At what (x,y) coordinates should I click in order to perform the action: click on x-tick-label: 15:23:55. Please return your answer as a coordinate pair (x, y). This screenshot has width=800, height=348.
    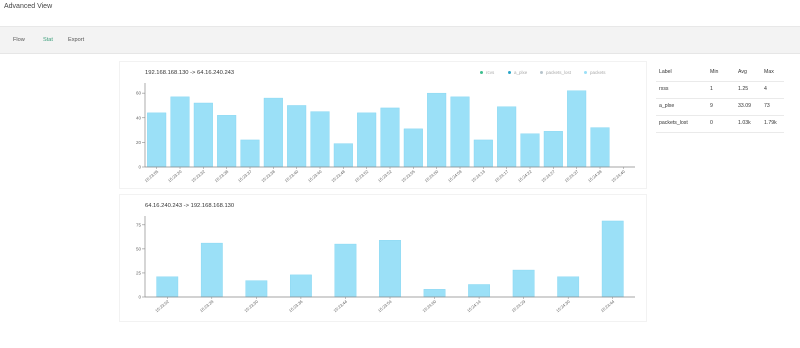
    Looking at the image, I should click on (408, 176).